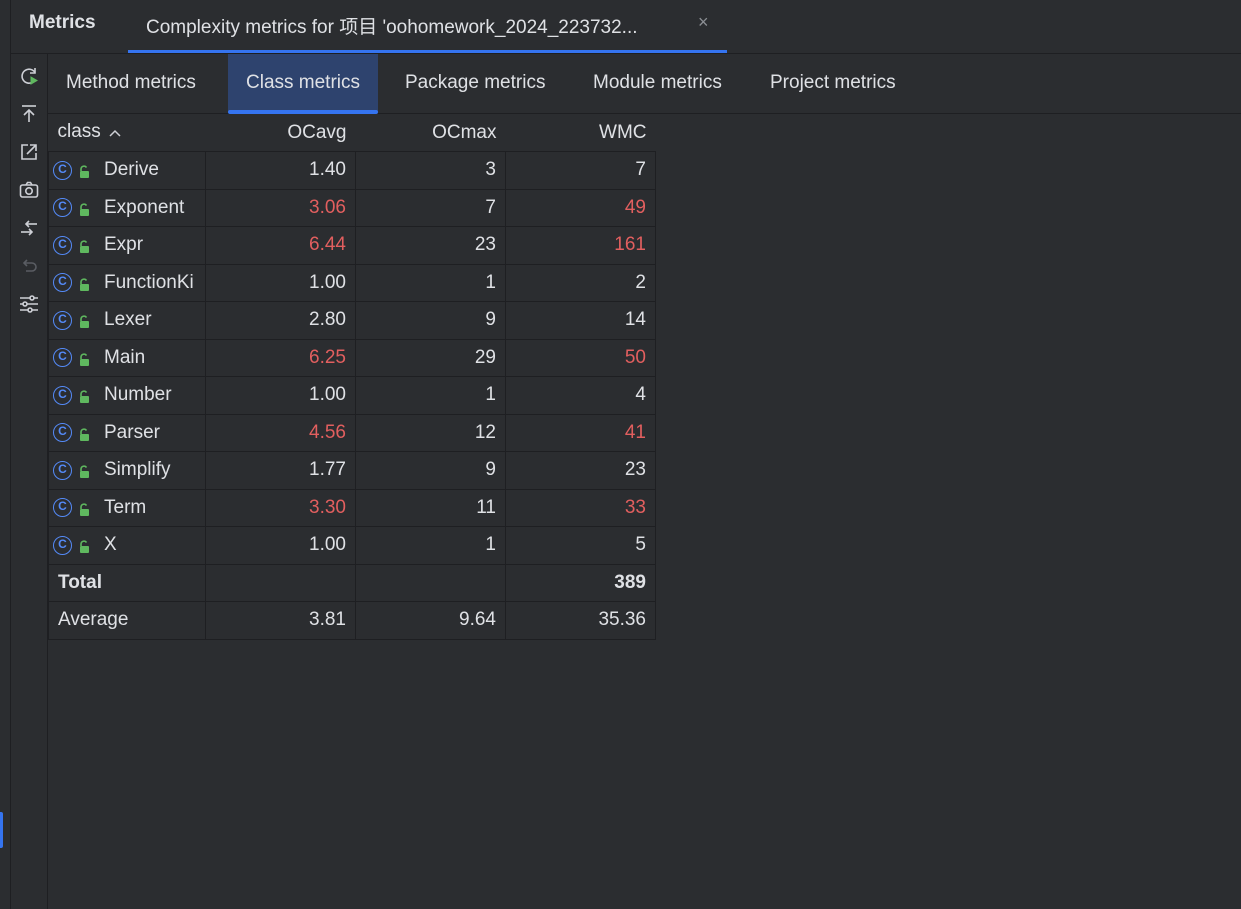  What do you see at coordinates (280, 620) in the screenshot?
I see `average-ocavg: 3.81` at bounding box center [280, 620].